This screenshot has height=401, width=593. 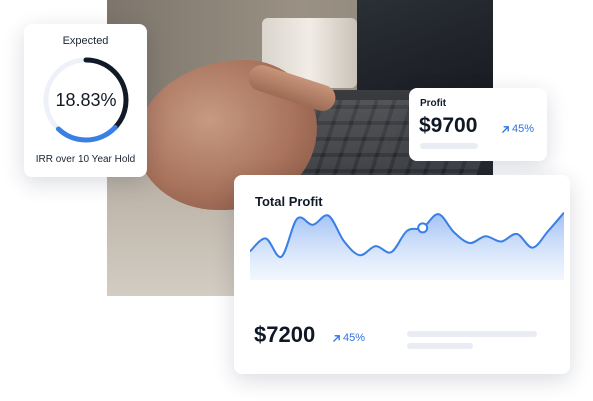 I want to click on profit-label: Profit, so click(x=433, y=103).